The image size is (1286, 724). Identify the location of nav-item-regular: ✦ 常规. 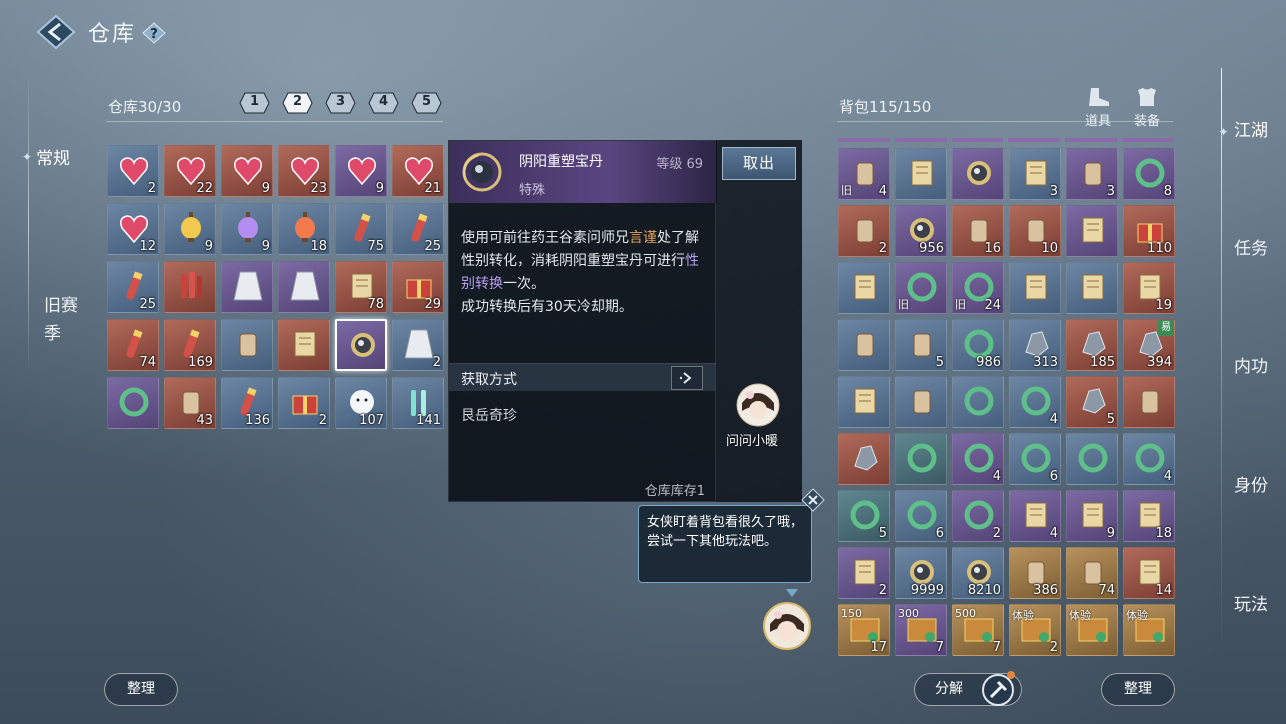
(46, 156).